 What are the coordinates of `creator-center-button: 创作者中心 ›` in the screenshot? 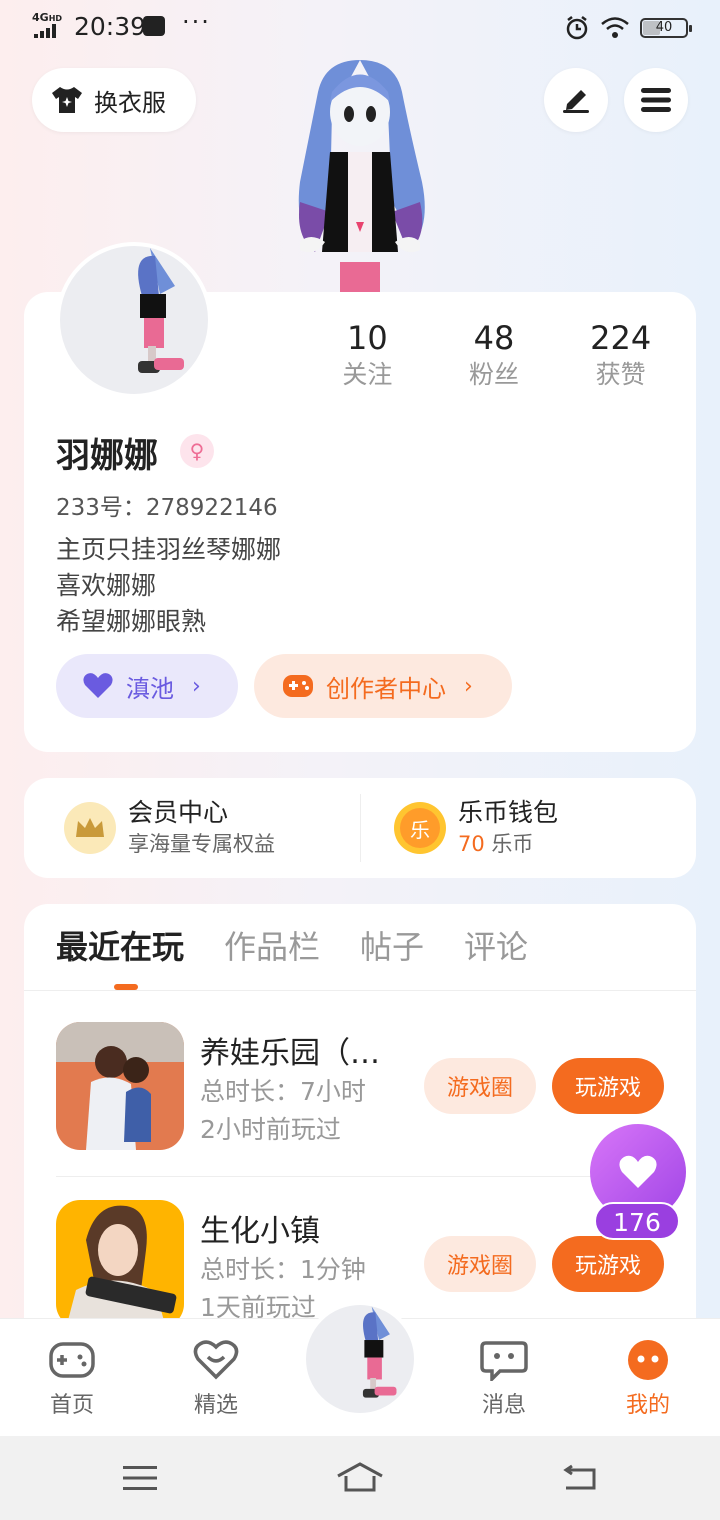 It's located at (383, 686).